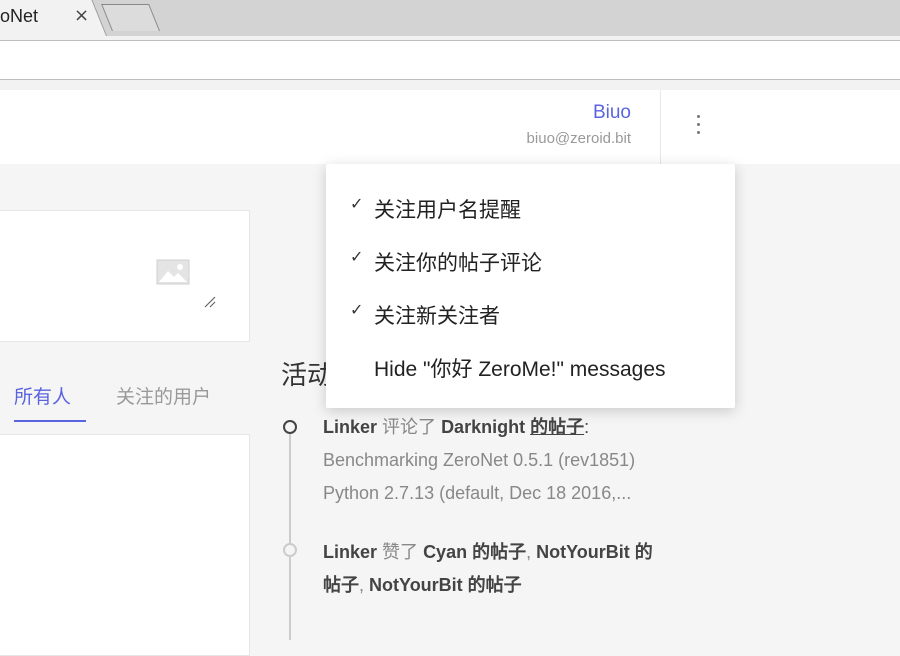  What do you see at coordinates (520, 369) in the screenshot?
I see `menu-item-label: Hide "你好 ZeroMe!" messages` at bounding box center [520, 369].